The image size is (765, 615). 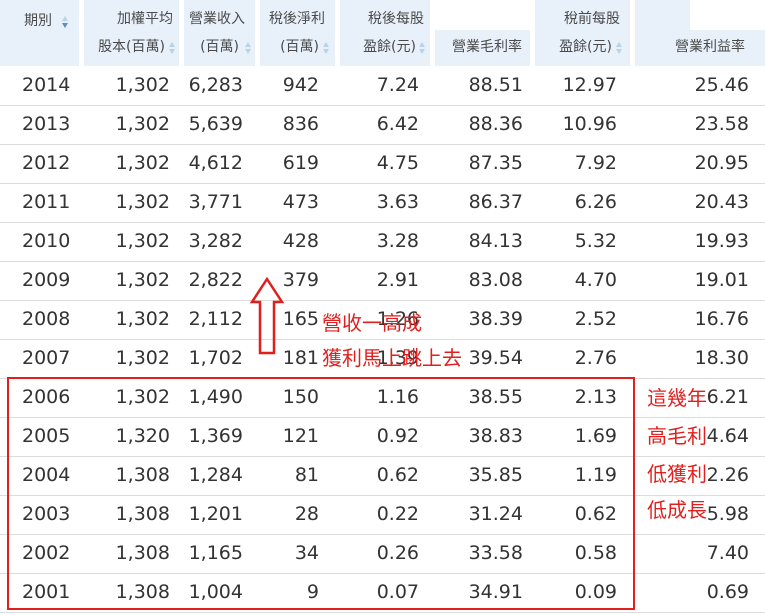 What do you see at coordinates (595, 358) in the screenshot?
I see `cell-eps-pre-tax: 2.76` at bounding box center [595, 358].